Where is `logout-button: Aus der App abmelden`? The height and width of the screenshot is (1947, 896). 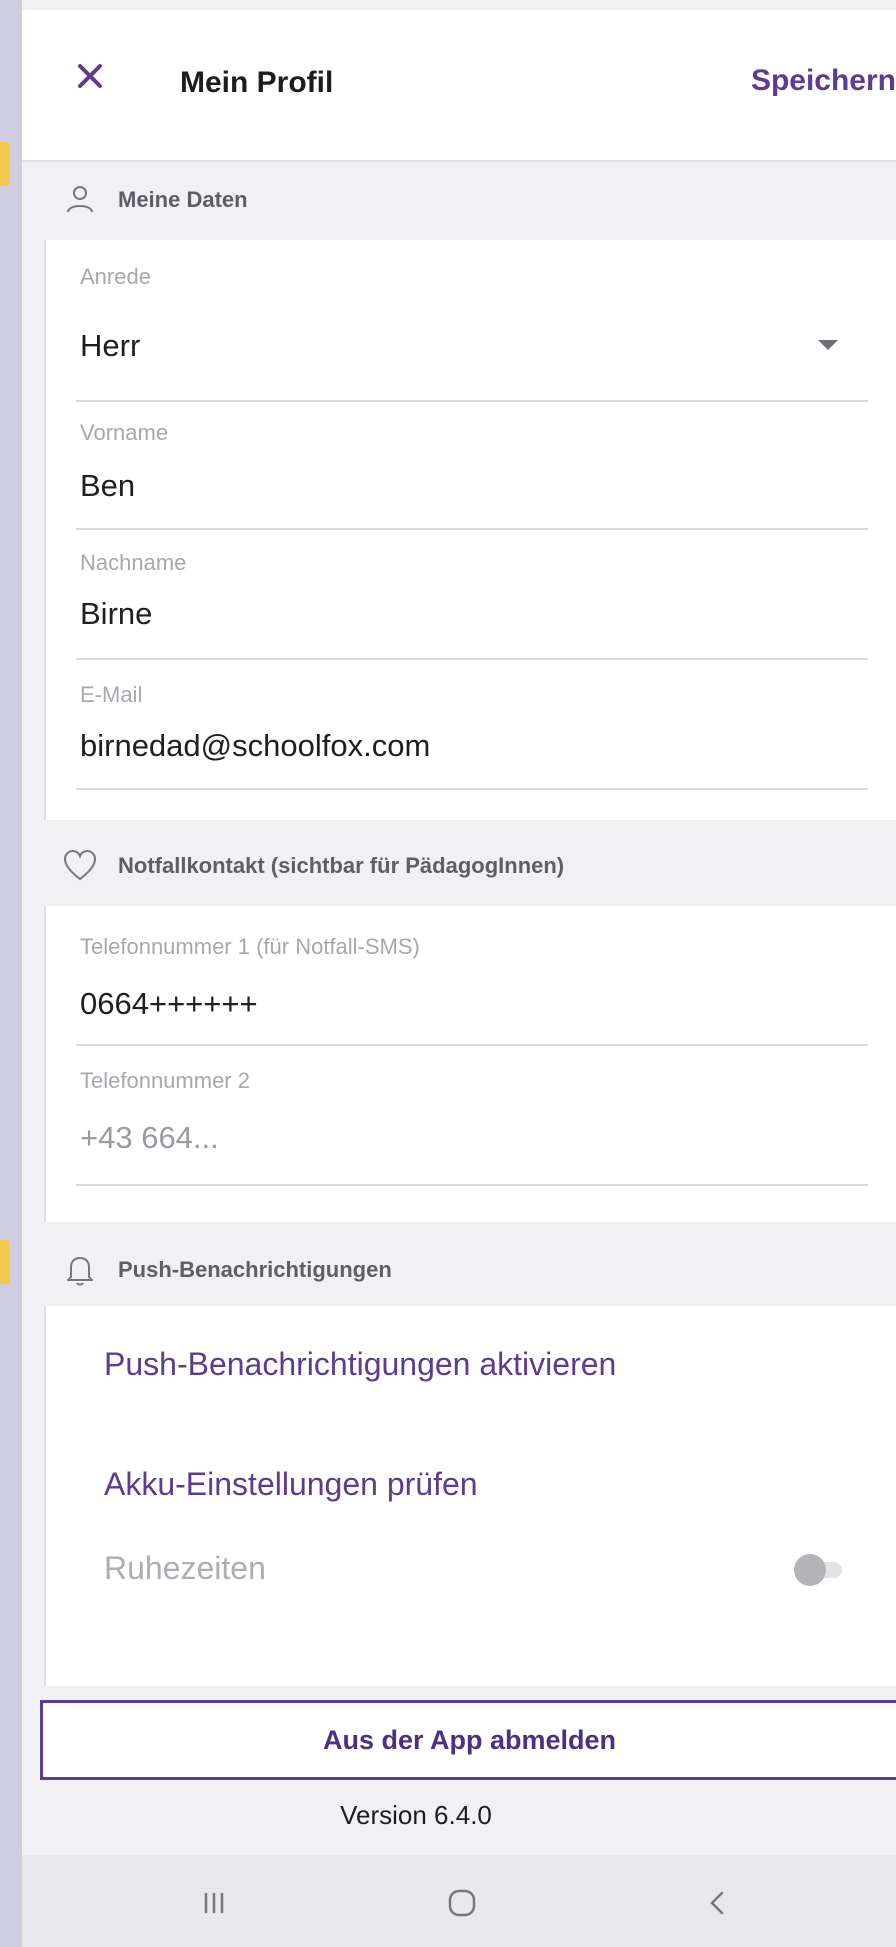
logout-button: Aus der App abmelden is located at coordinates (468, 1740).